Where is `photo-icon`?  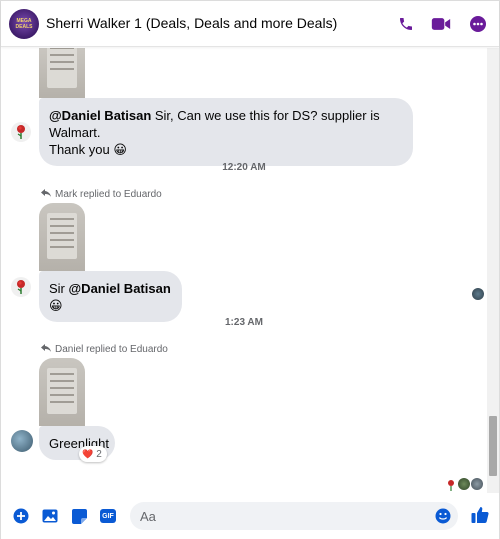
photo-icon is located at coordinates (50, 516).